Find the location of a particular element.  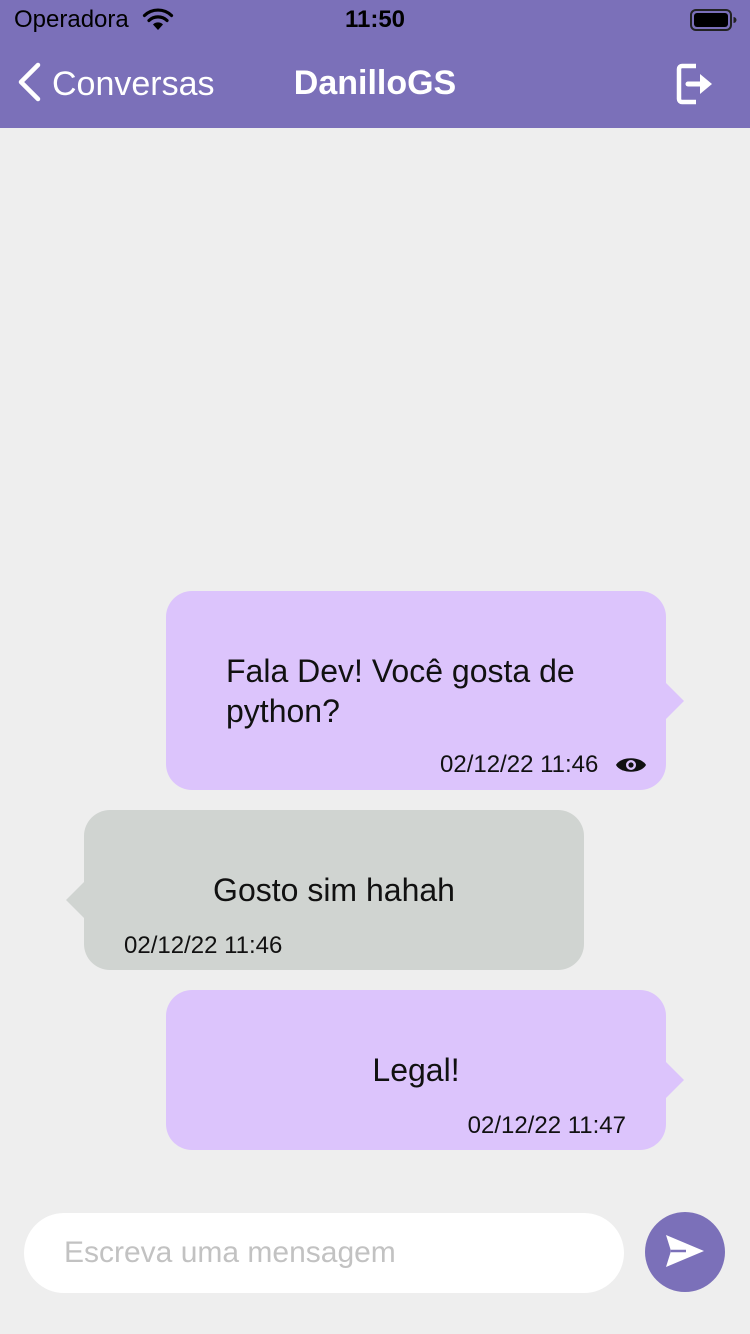

message-timestamp: 02/12/22 11:47 is located at coordinates (546, 1125).